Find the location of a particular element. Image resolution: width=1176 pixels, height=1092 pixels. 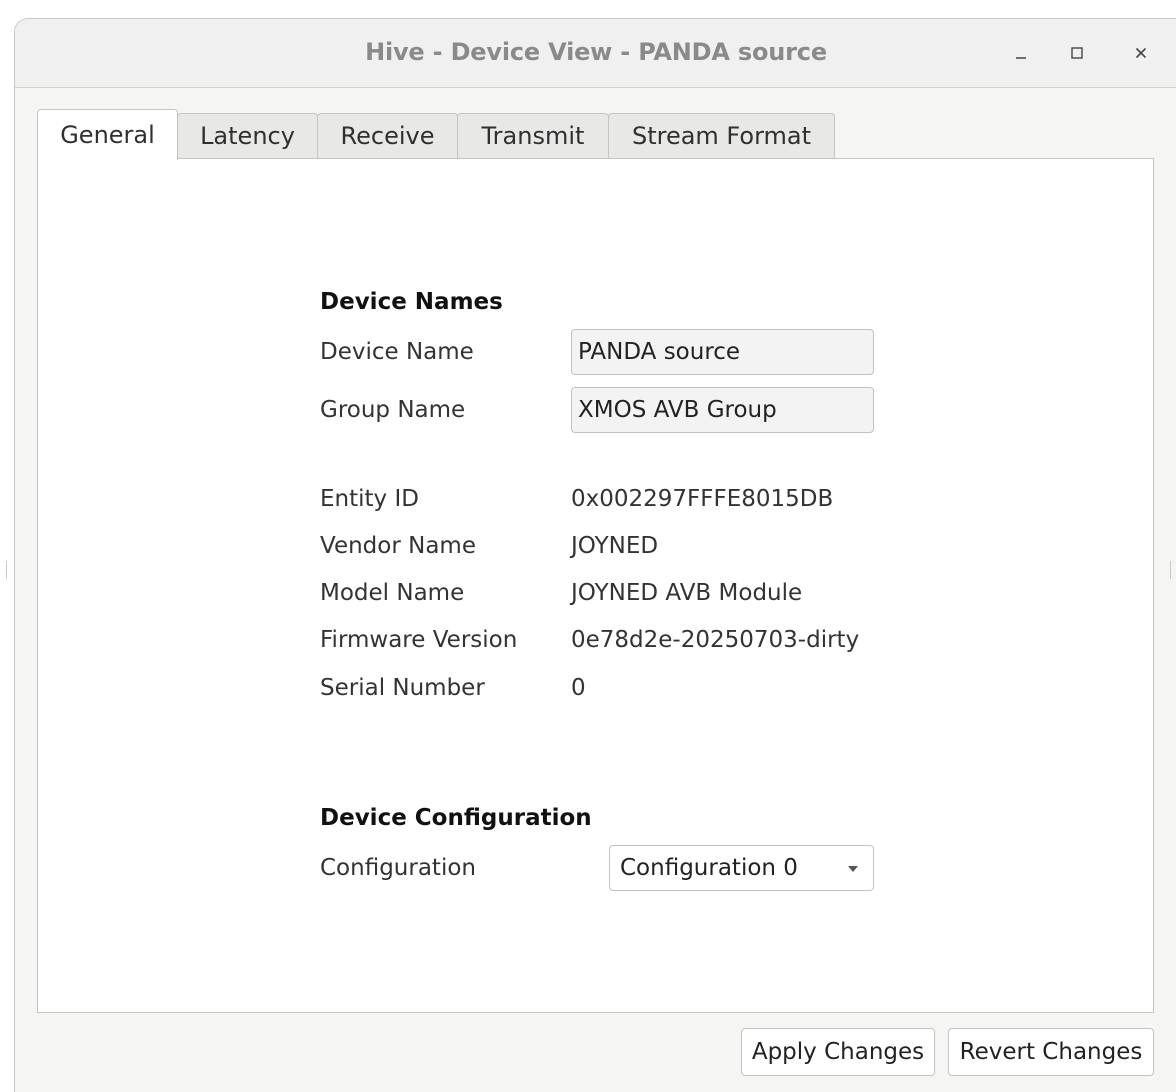

serial-number-label: Serial Number is located at coordinates (402, 688).